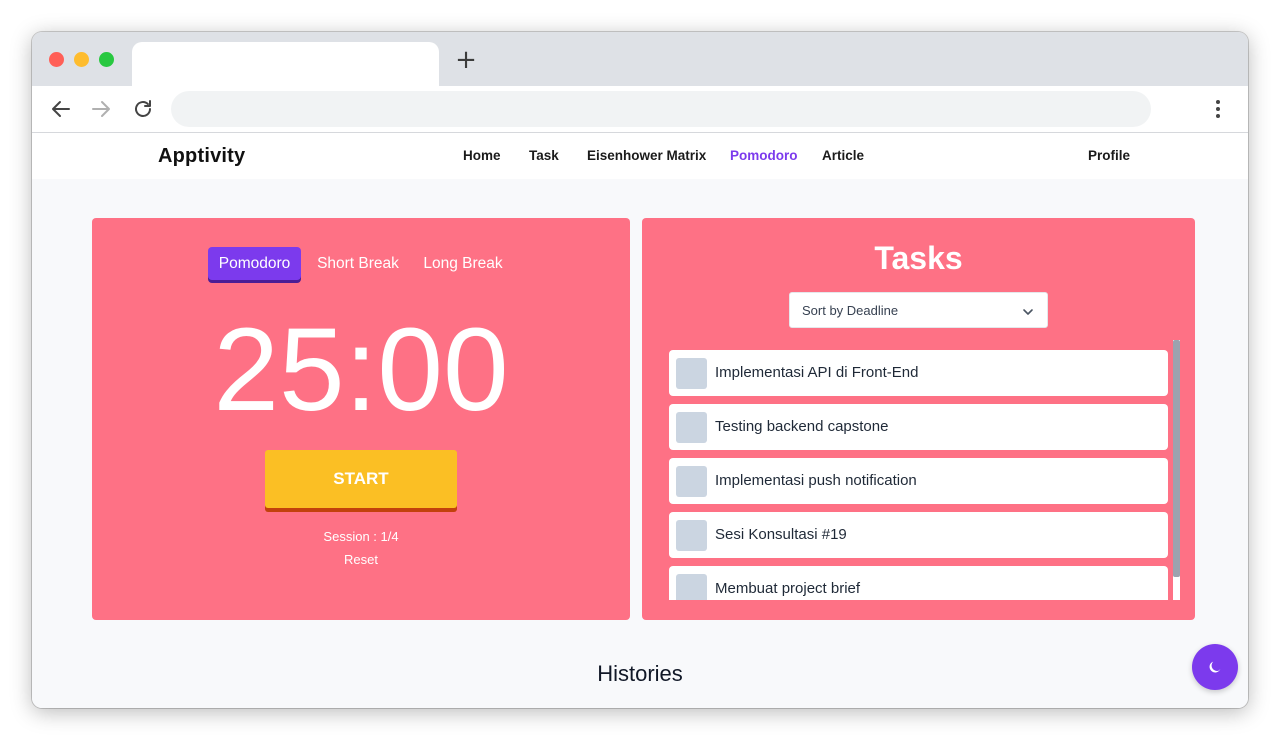  What do you see at coordinates (81, 59) in the screenshot?
I see `minimize-window-button` at bounding box center [81, 59].